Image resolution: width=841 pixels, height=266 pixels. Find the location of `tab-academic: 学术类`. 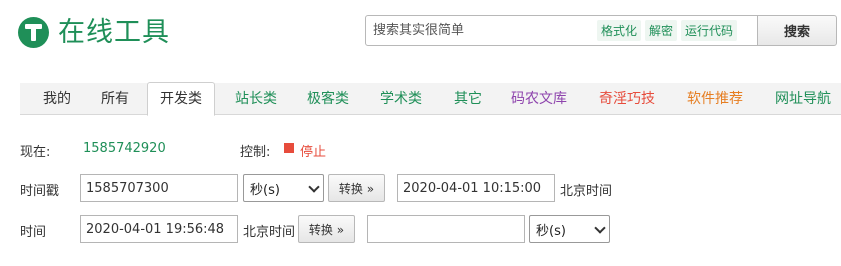

tab-academic: 学术类 is located at coordinates (401, 99).